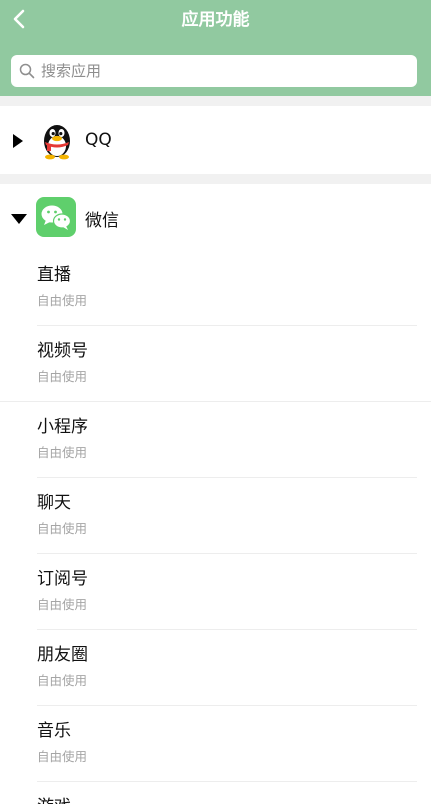  What do you see at coordinates (62, 427) in the screenshot?
I see `feature-name: 小程序` at bounding box center [62, 427].